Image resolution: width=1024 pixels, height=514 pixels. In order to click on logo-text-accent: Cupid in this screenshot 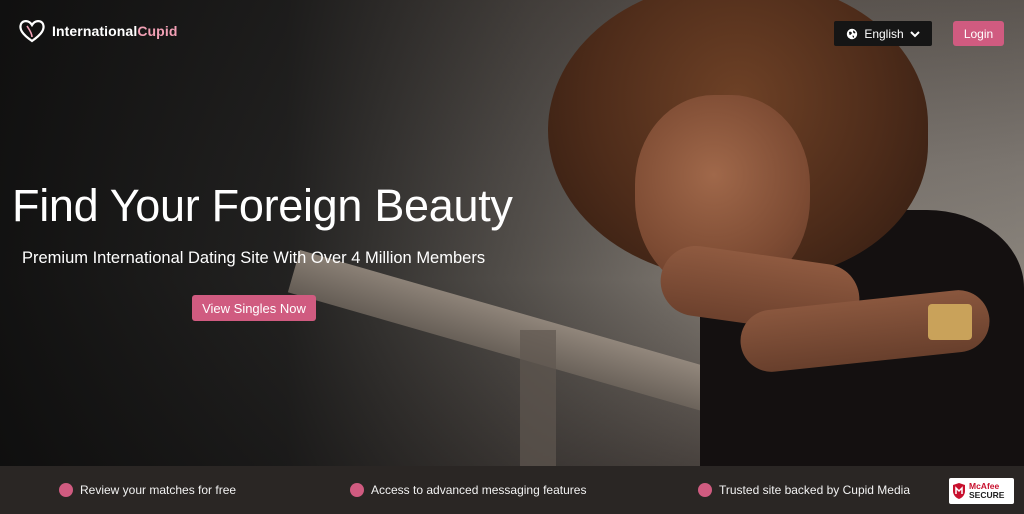, I will do `click(157, 31)`.